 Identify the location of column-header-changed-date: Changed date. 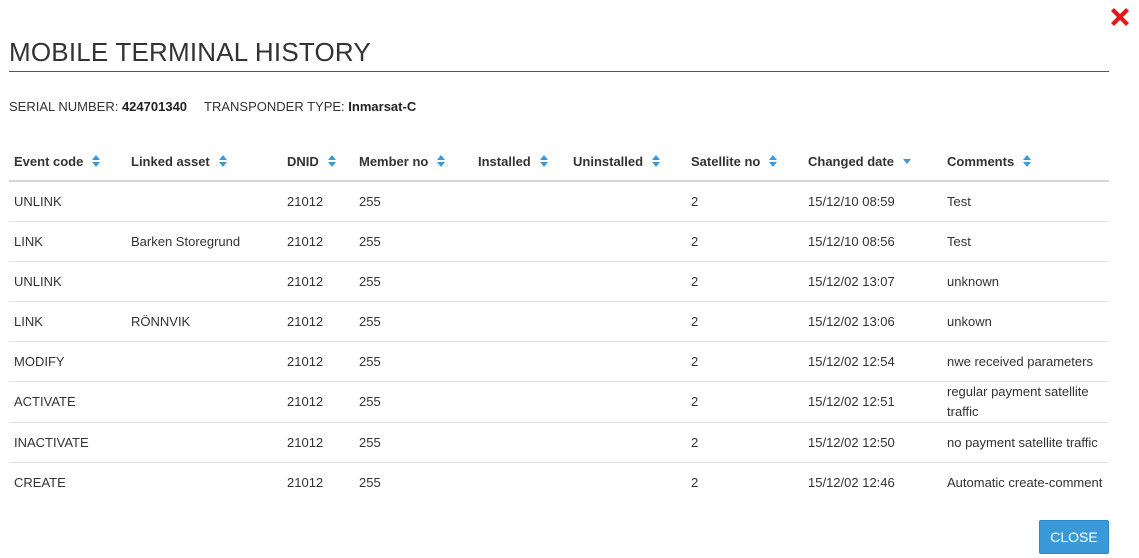
(872, 162).